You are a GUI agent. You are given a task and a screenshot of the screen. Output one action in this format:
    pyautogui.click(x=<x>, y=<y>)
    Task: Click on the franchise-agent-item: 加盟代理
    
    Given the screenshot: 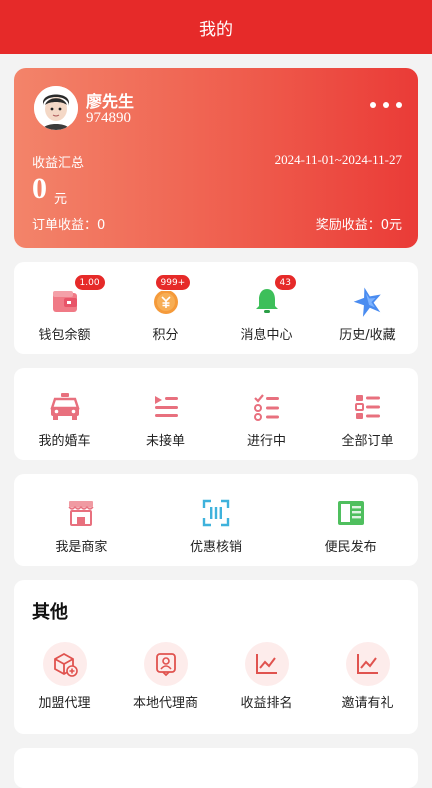 What is the action you would take?
    pyautogui.click(x=64, y=676)
    